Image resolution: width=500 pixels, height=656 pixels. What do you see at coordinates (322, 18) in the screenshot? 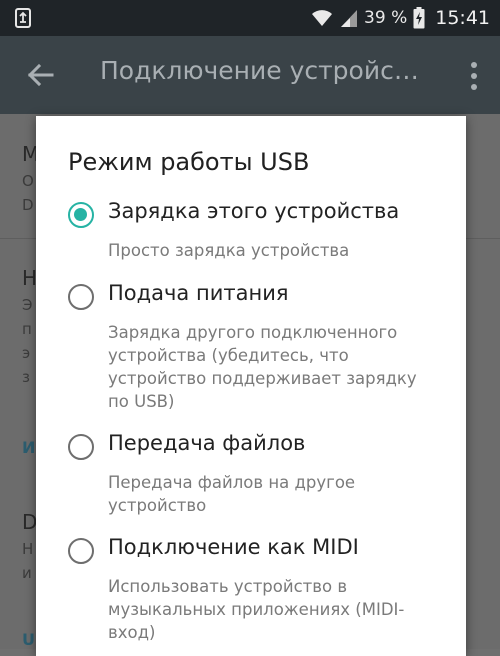
I see `wifi-icon` at bounding box center [322, 18].